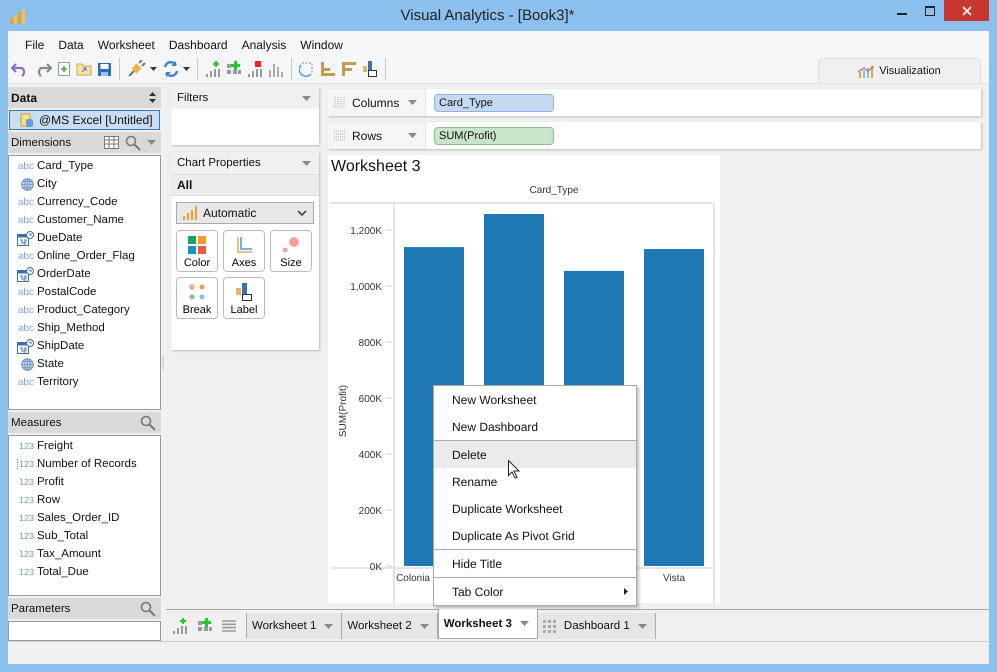 The width and height of the screenshot is (997, 672). Describe the element at coordinates (554, 190) in the screenshot. I see `x-axis-title: Card_Type` at that location.